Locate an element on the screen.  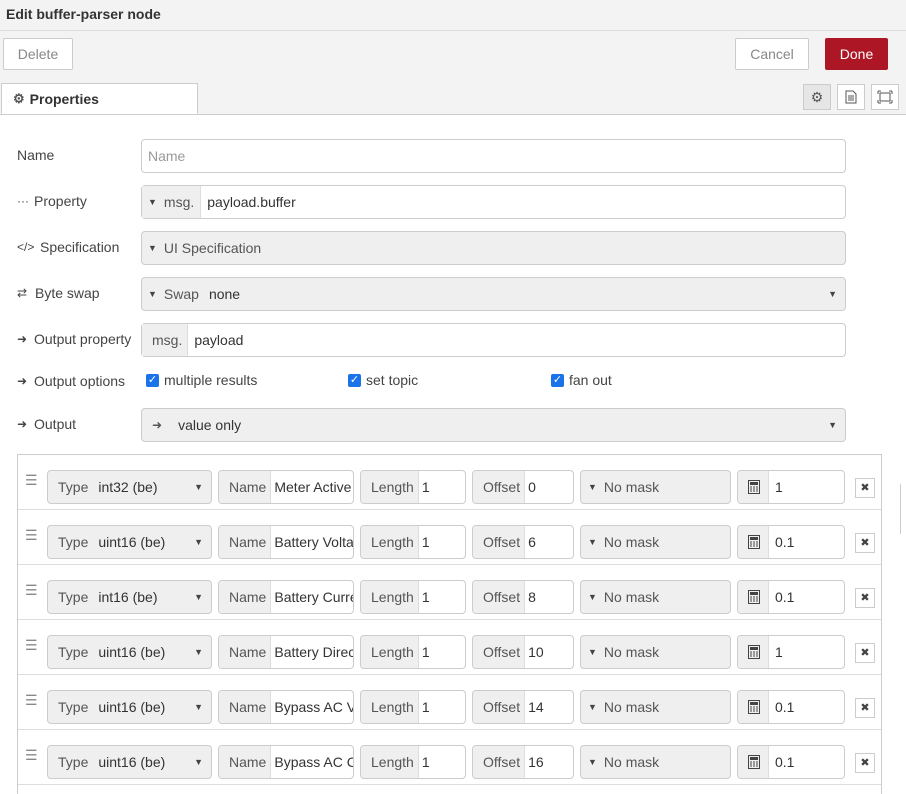
name-field: Name Battery Voltag is located at coordinates (286, 542).